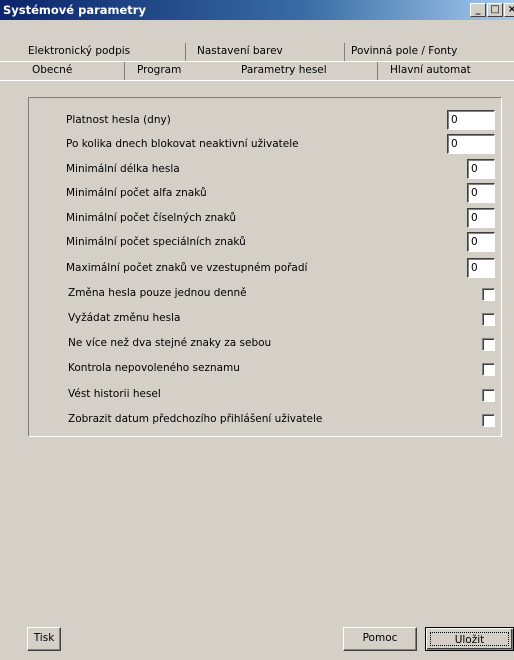 The width and height of the screenshot is (514, 660). What do you see at coordinates (481, 268) in the screenshot?
I see `max-ascending-chars-input: 0` at bounding box center [481, 268].